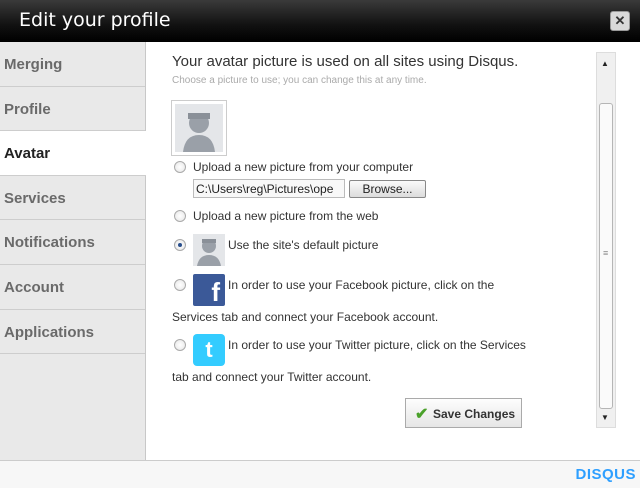  Describe the element at coordinates (320, 21) in the screenshot. I see `title-bar: Edit your profile ✕` at that location.